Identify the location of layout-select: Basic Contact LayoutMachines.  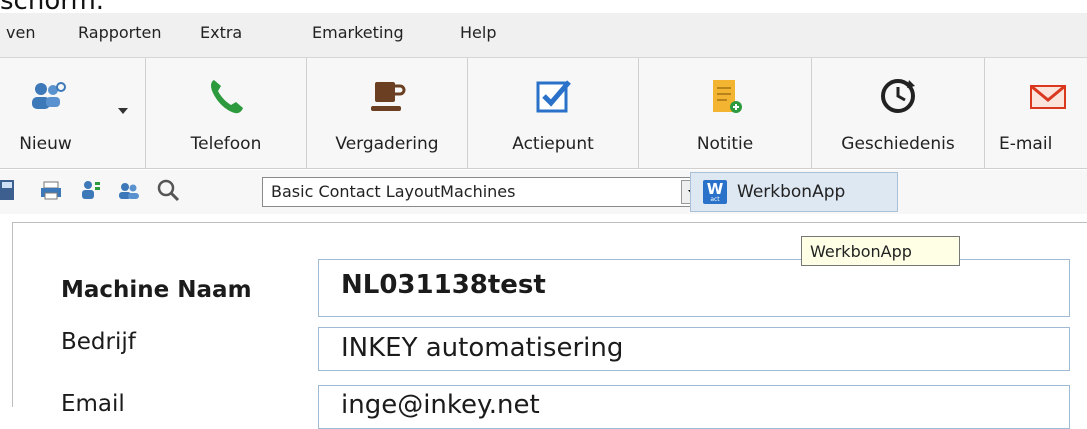
(485, 192).